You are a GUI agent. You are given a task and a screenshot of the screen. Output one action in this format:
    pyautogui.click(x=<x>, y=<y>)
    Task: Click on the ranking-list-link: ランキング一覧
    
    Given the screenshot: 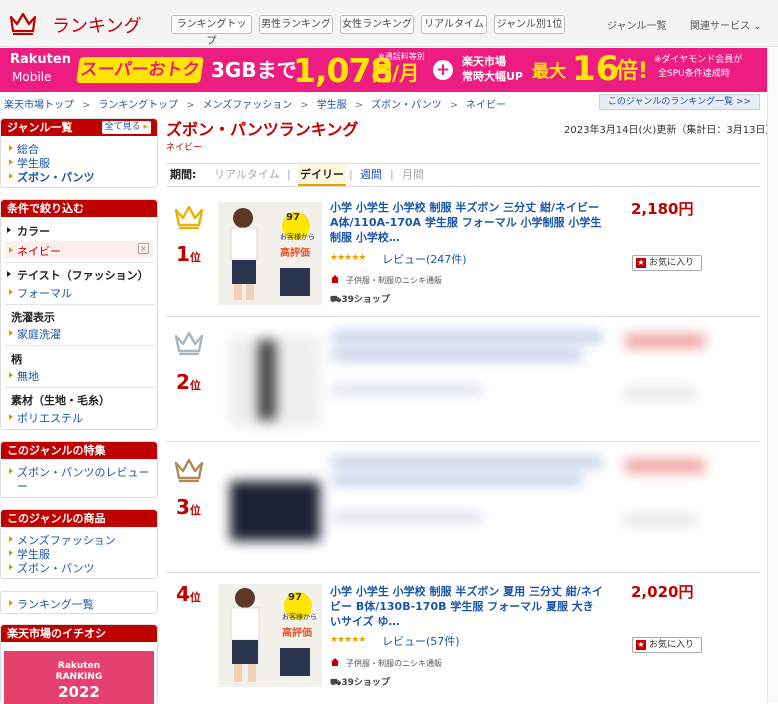 What is the action you would take?
    pyautogui.click(x=51, y=604)
    